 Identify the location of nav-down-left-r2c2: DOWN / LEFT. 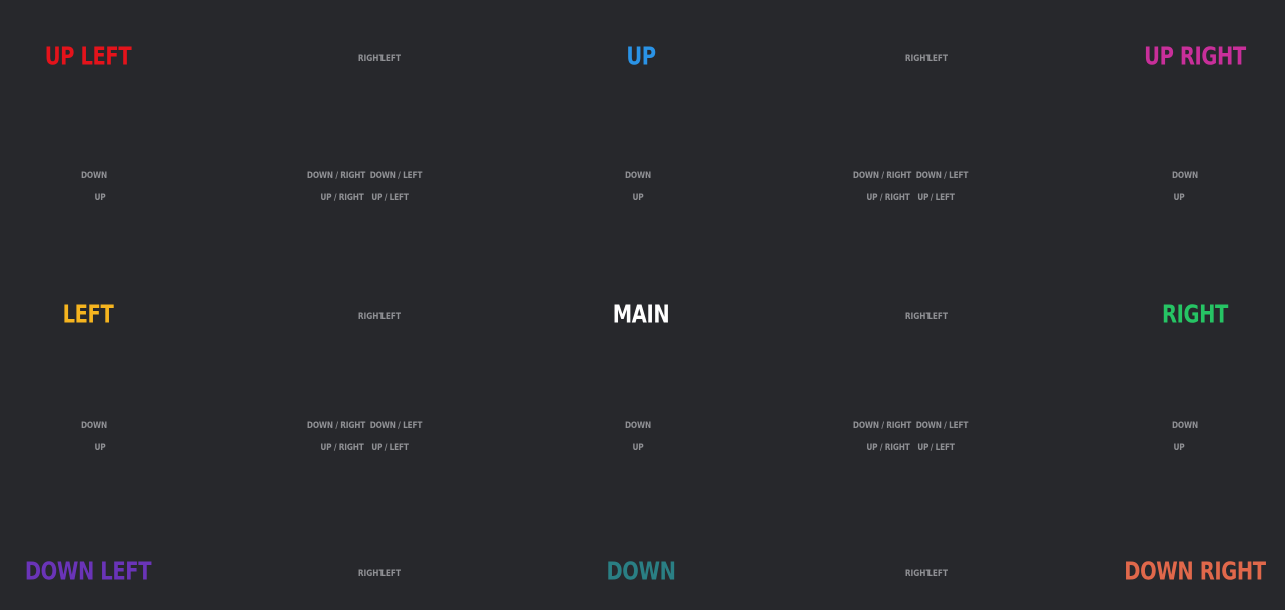
(396, 176).